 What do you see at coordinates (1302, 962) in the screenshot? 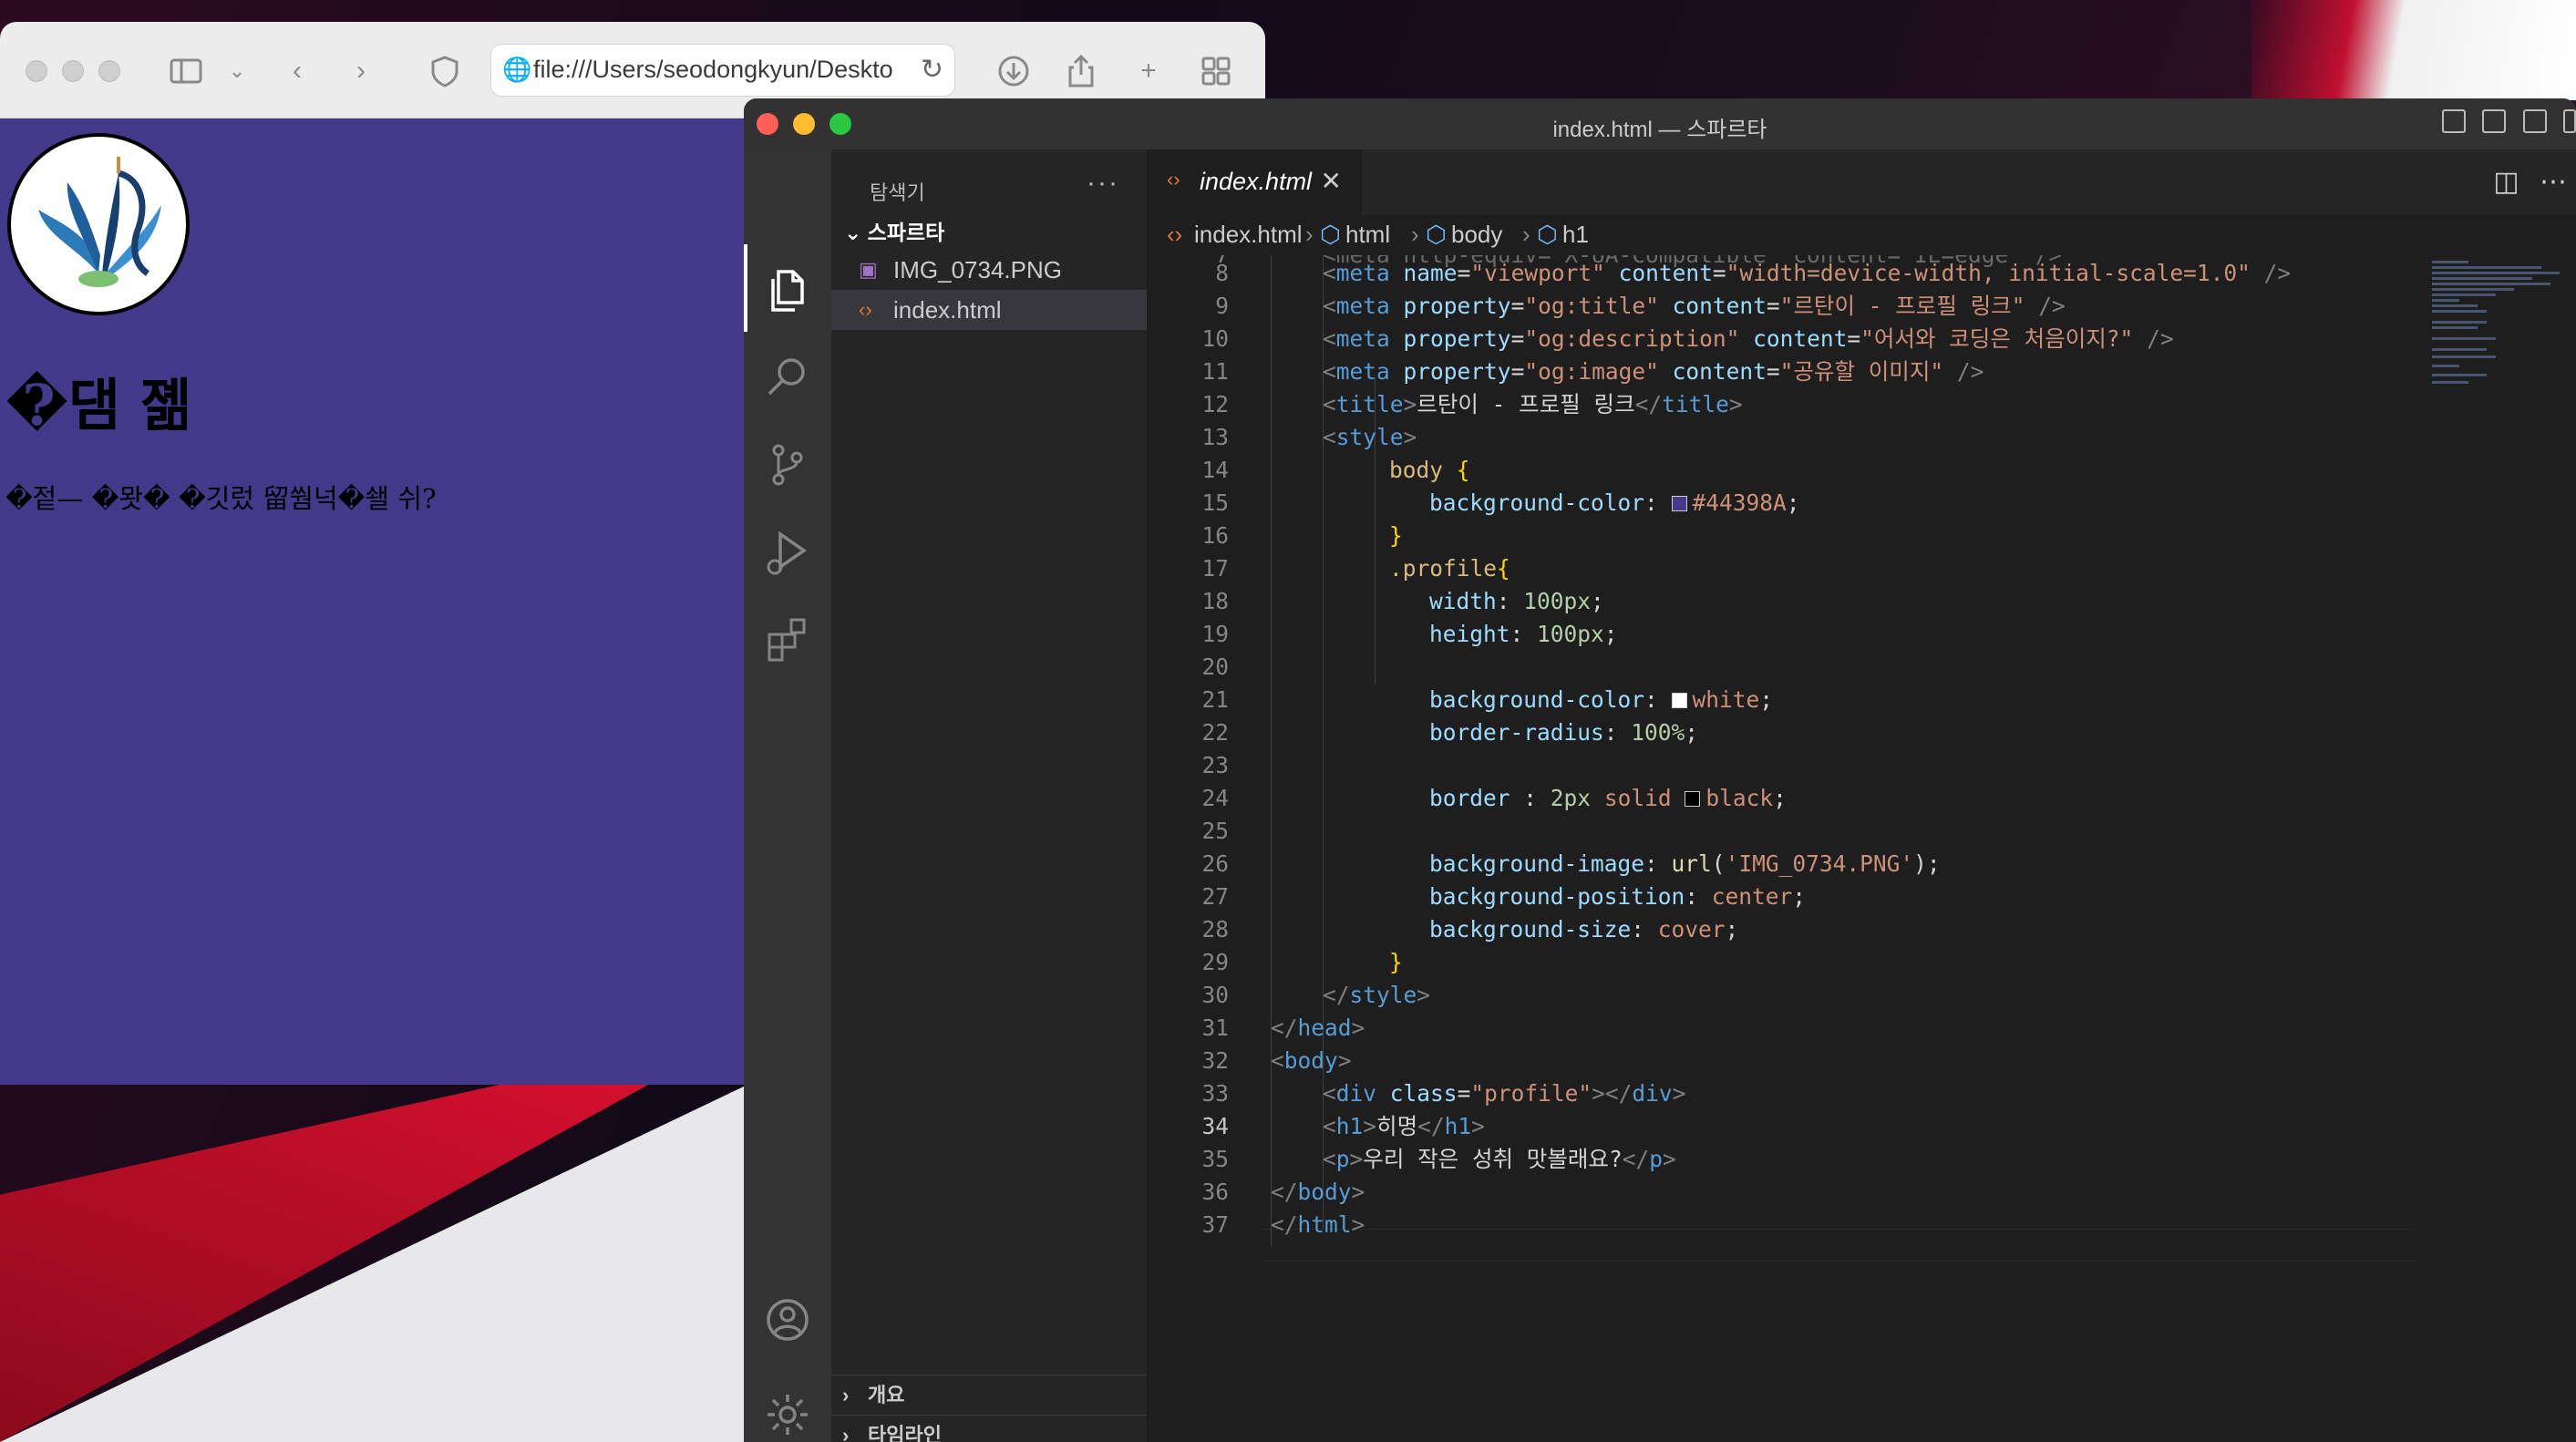
I see `code-line: 29}` at bounding box center [1302, 962].